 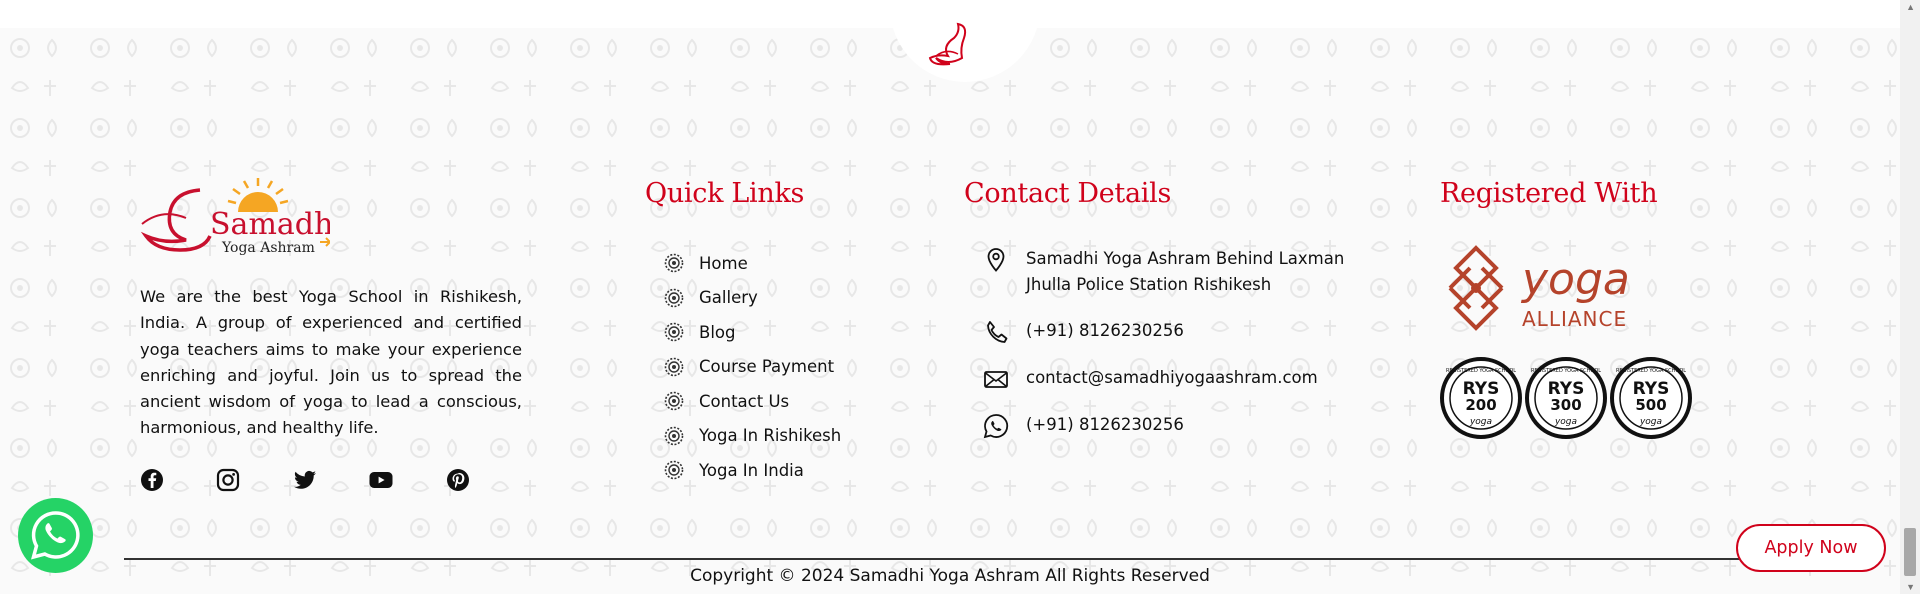 I want to click on samadhi-logo: Samadhi Yoga Ashram, so click(x=235, y=217).